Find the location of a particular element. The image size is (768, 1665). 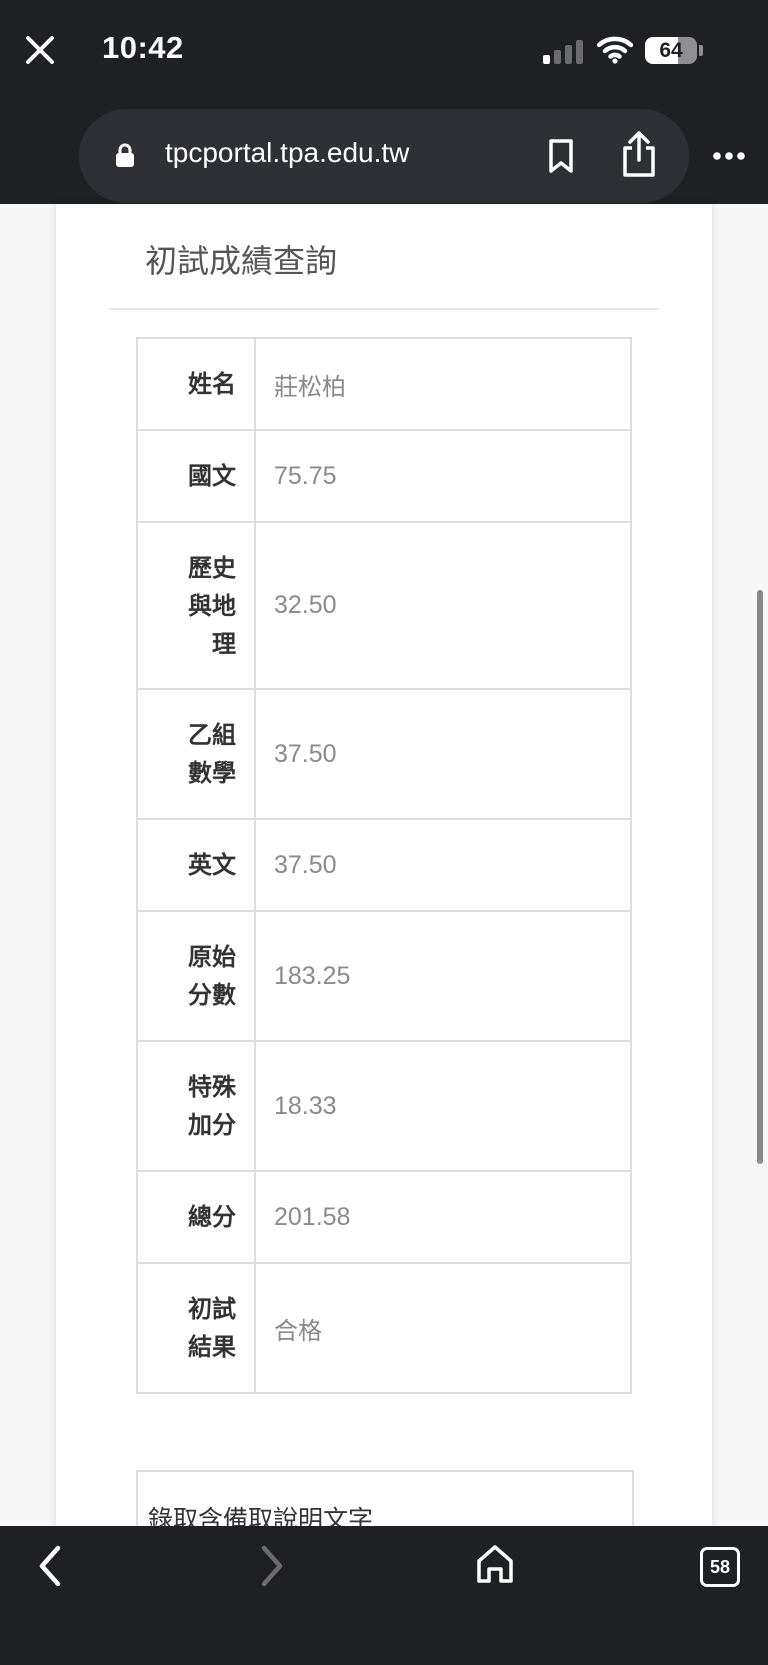

table-row: 英文 37.50 is located at coordinates (384, 865).